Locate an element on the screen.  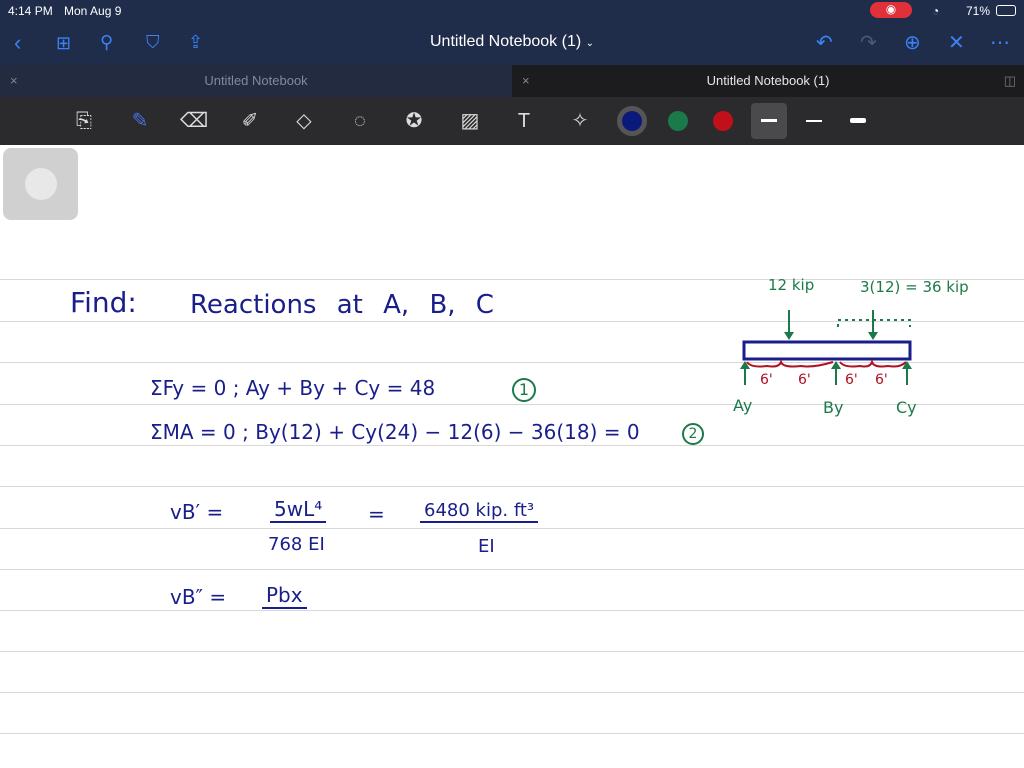
deflection-b2-label: vB″ = is located at coordinates (198, 597).